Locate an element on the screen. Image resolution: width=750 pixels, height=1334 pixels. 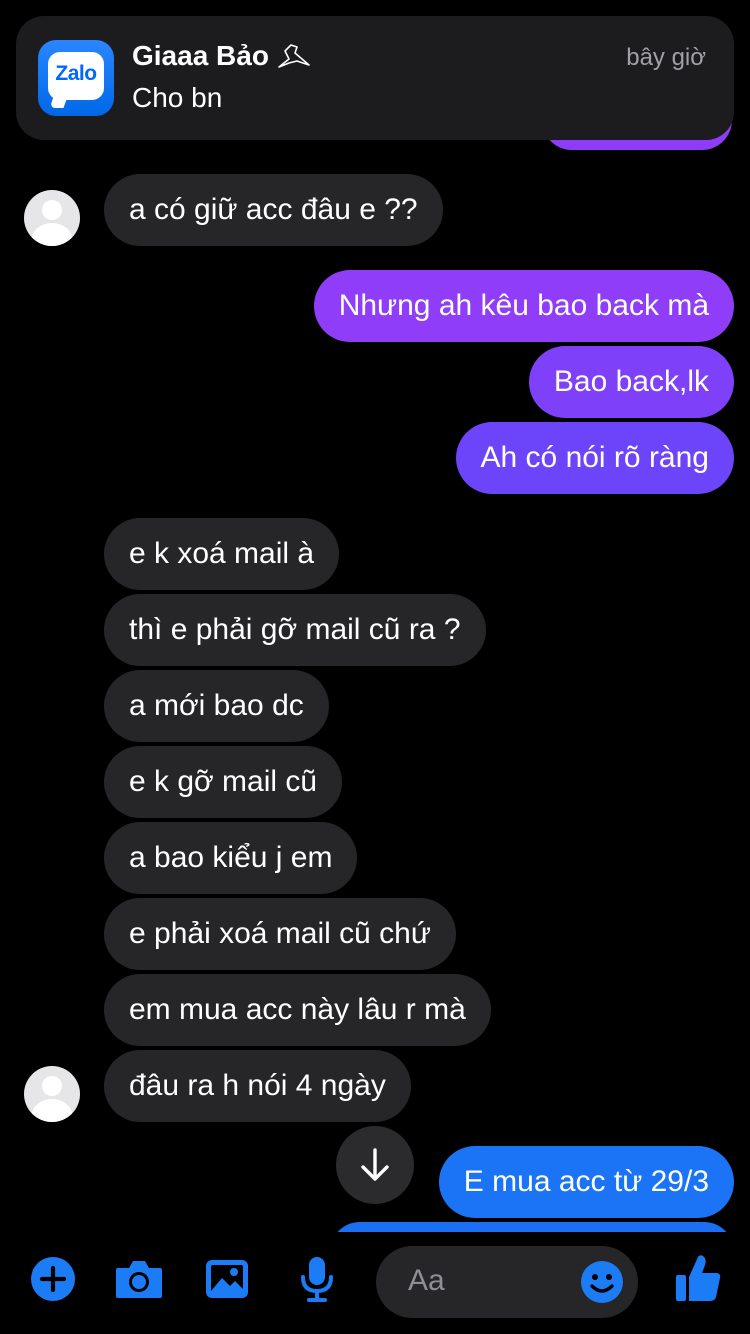
bird-icon is located at coordinates (294, 56).